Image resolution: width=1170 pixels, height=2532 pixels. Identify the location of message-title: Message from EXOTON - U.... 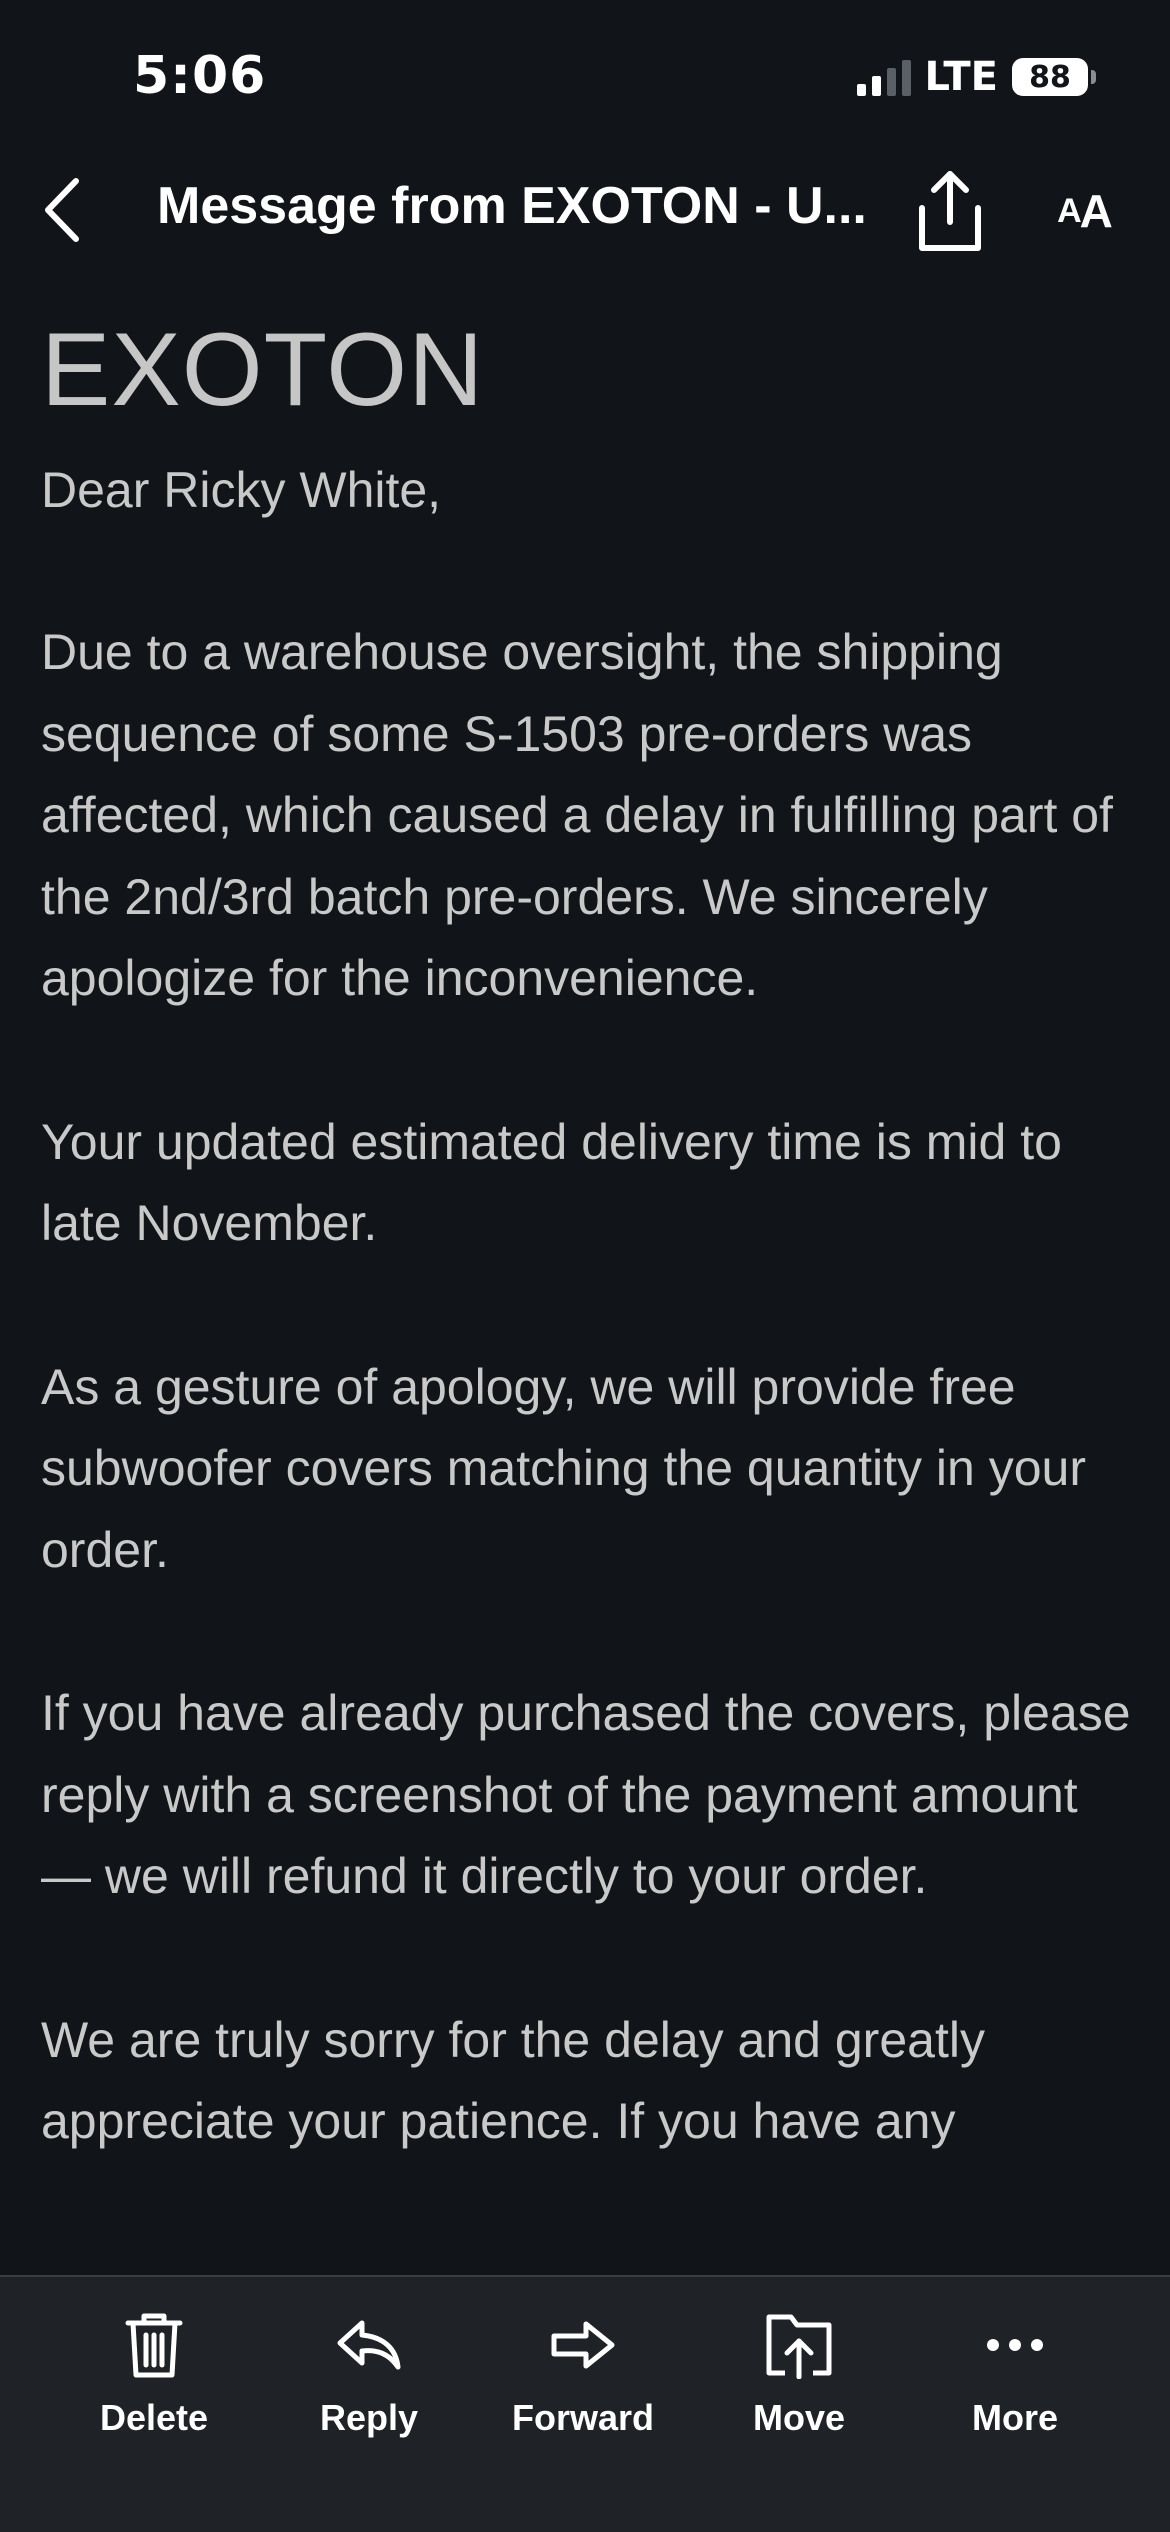
(512, 206).